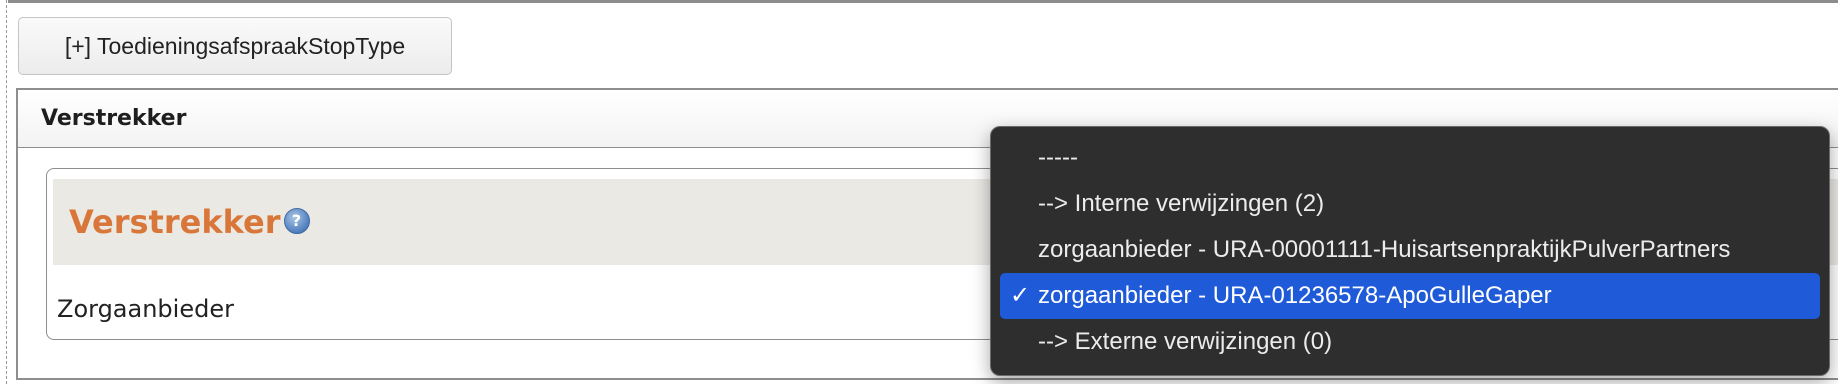  What do you see at coordinates (1181, 203) in the screenshot?
I see `menu-option-label: --> Interne verwijzingen (2)` at bounding box center [1181, 203].